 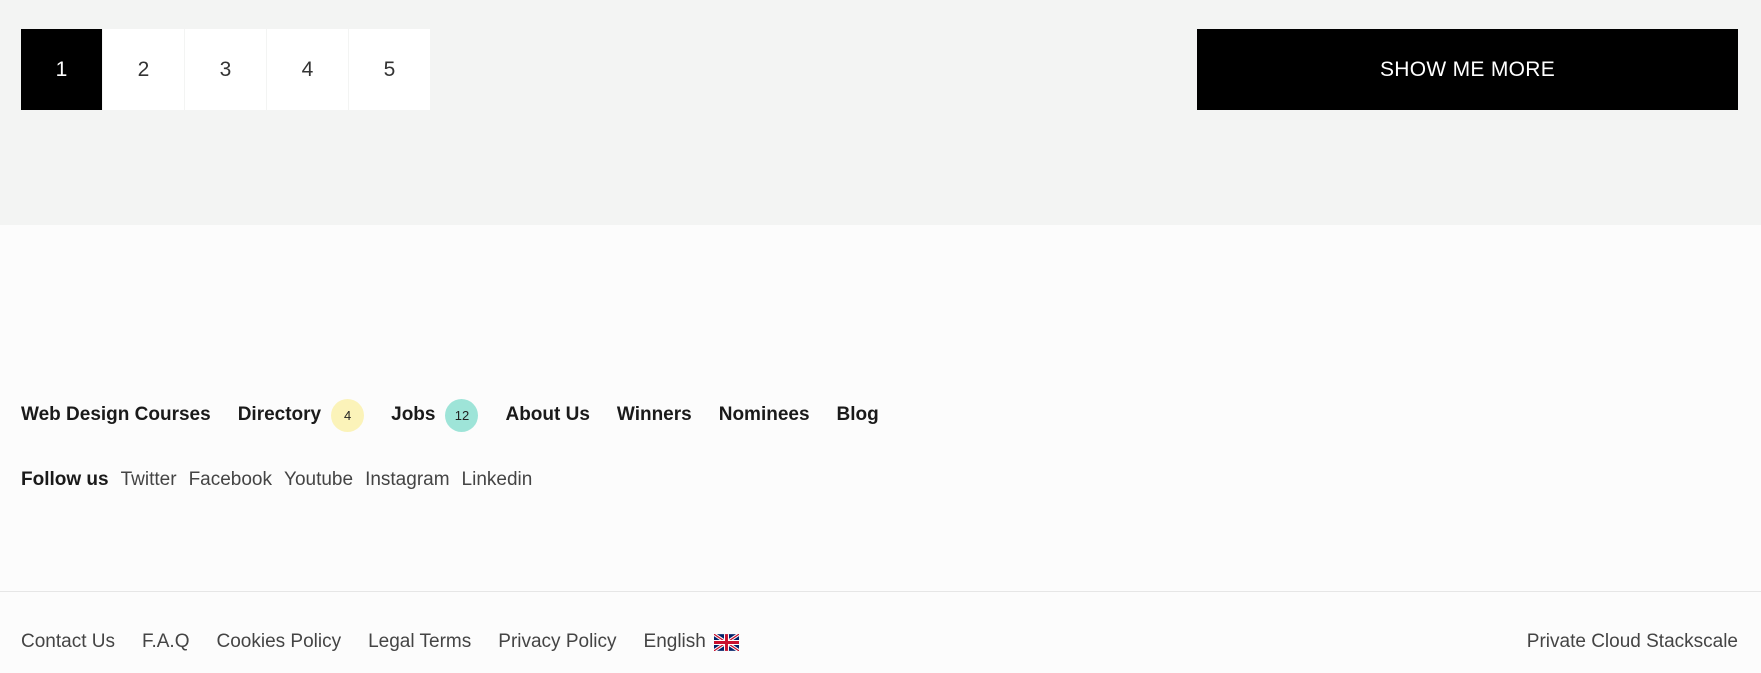 What do you see at coordinates (279, 414) in the screenshot?
I see `footer-link-label: Directory` at bounding box center [279, 414].